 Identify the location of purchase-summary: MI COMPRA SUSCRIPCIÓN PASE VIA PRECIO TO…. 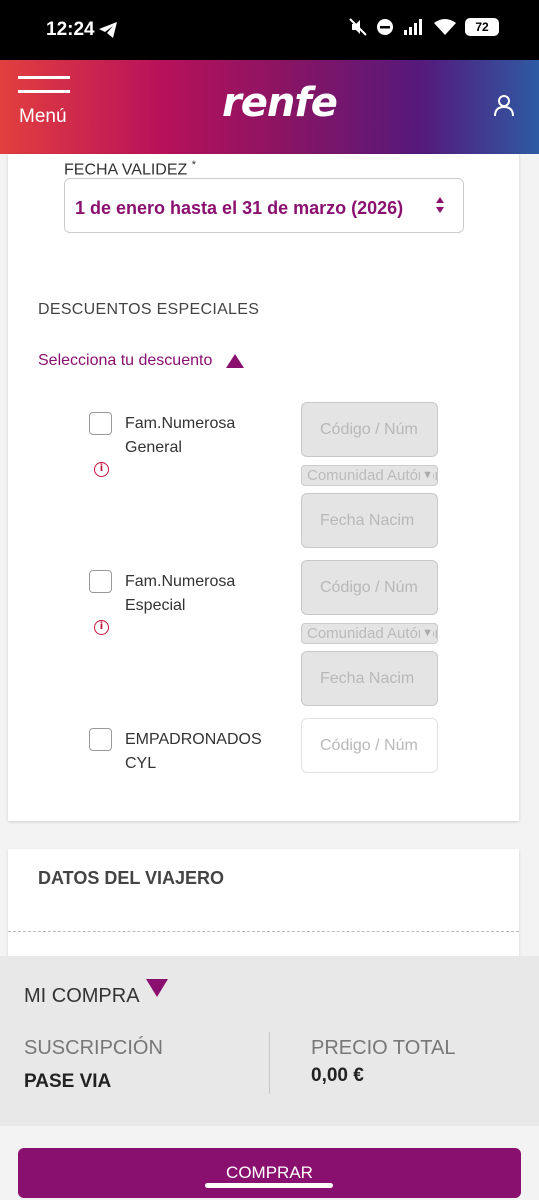
(269, 1041).